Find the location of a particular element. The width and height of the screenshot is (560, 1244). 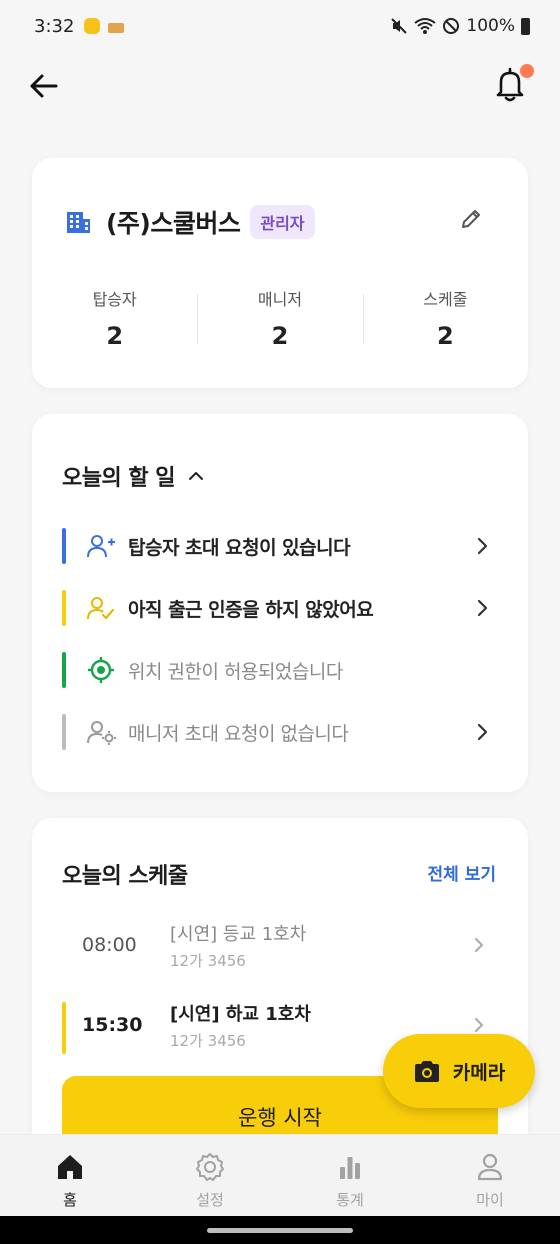

schedule-time: 08:00 is located at coordinates (109, 945).